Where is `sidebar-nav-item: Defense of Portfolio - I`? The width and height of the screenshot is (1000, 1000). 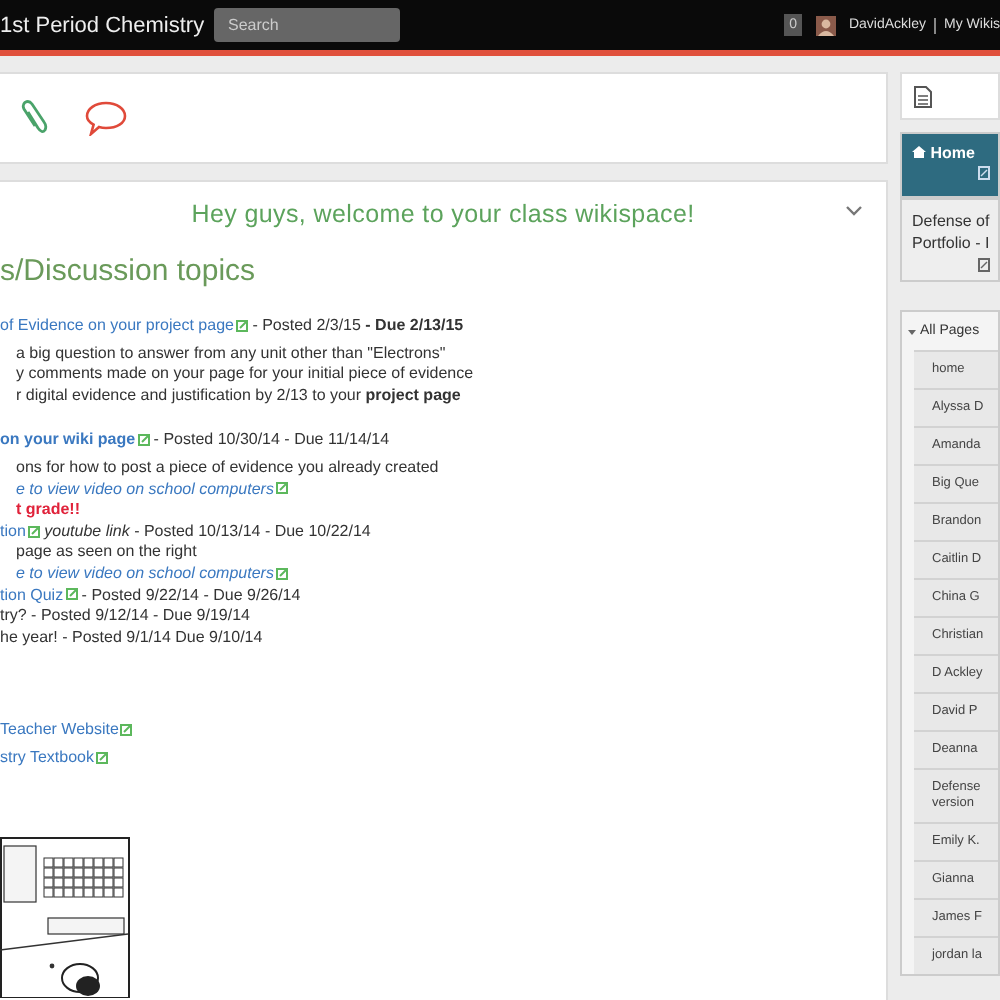
sidebar-nav-item: Defense of Portfolio - I is located at coordinates (950, 240).